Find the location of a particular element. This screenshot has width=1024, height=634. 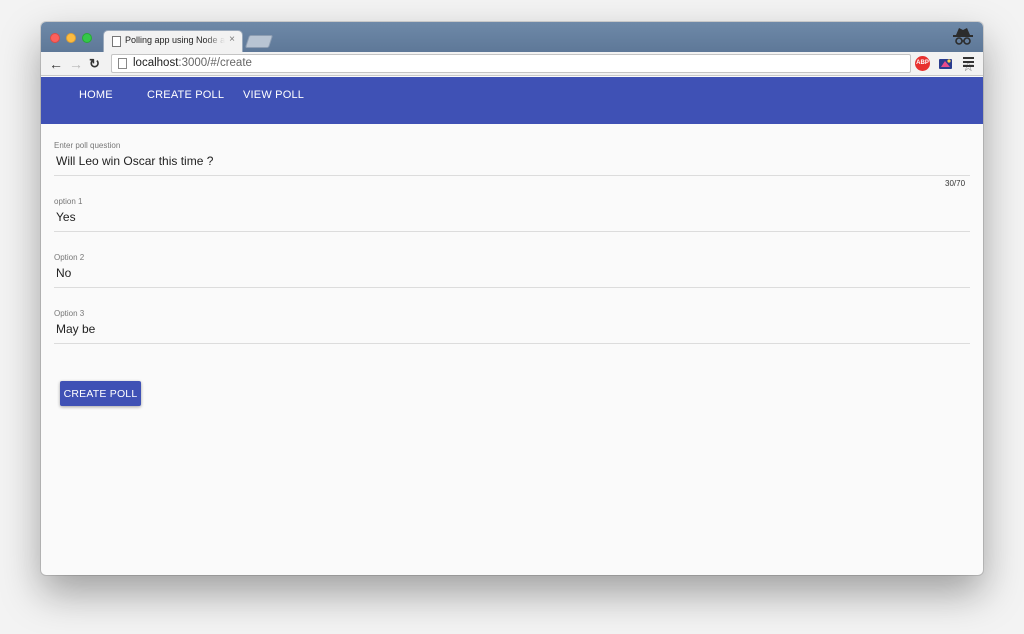

forward-arrow-icon: → is located at coordinates (76, 64).